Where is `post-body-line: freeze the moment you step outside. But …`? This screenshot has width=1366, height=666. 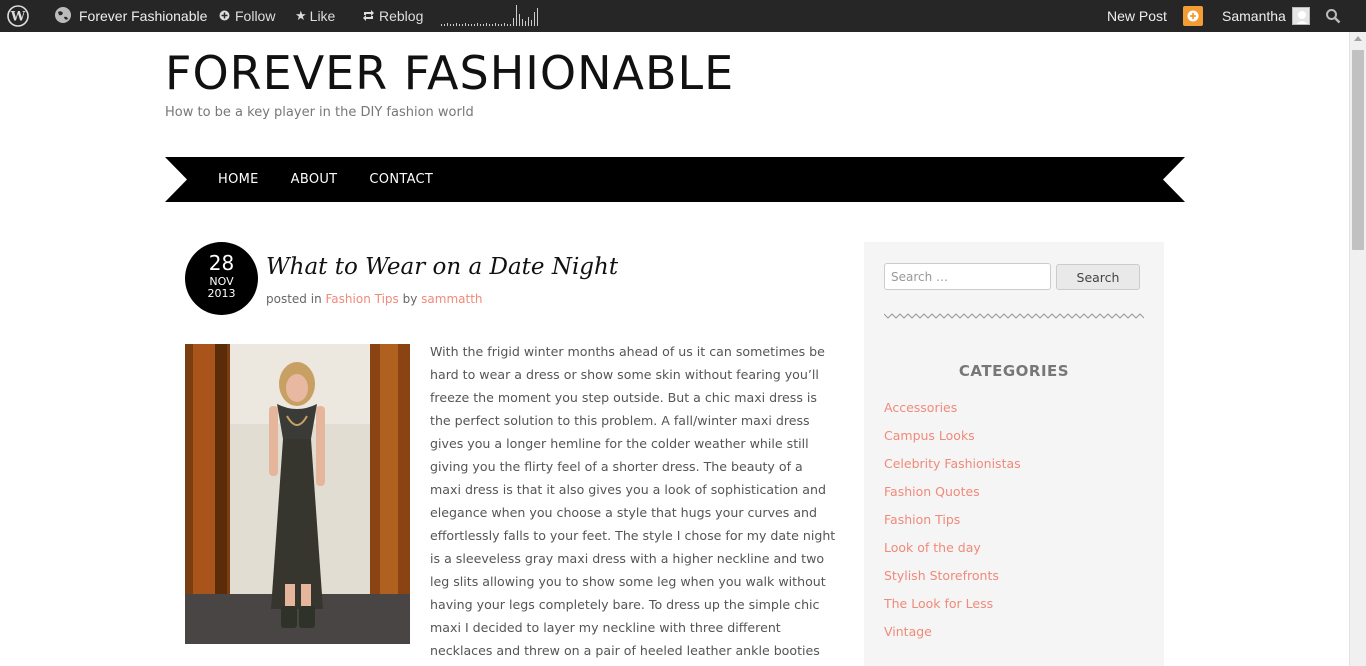 post-body-line: freeze the moment you step outside. But … is located at coordinates (623, 397).